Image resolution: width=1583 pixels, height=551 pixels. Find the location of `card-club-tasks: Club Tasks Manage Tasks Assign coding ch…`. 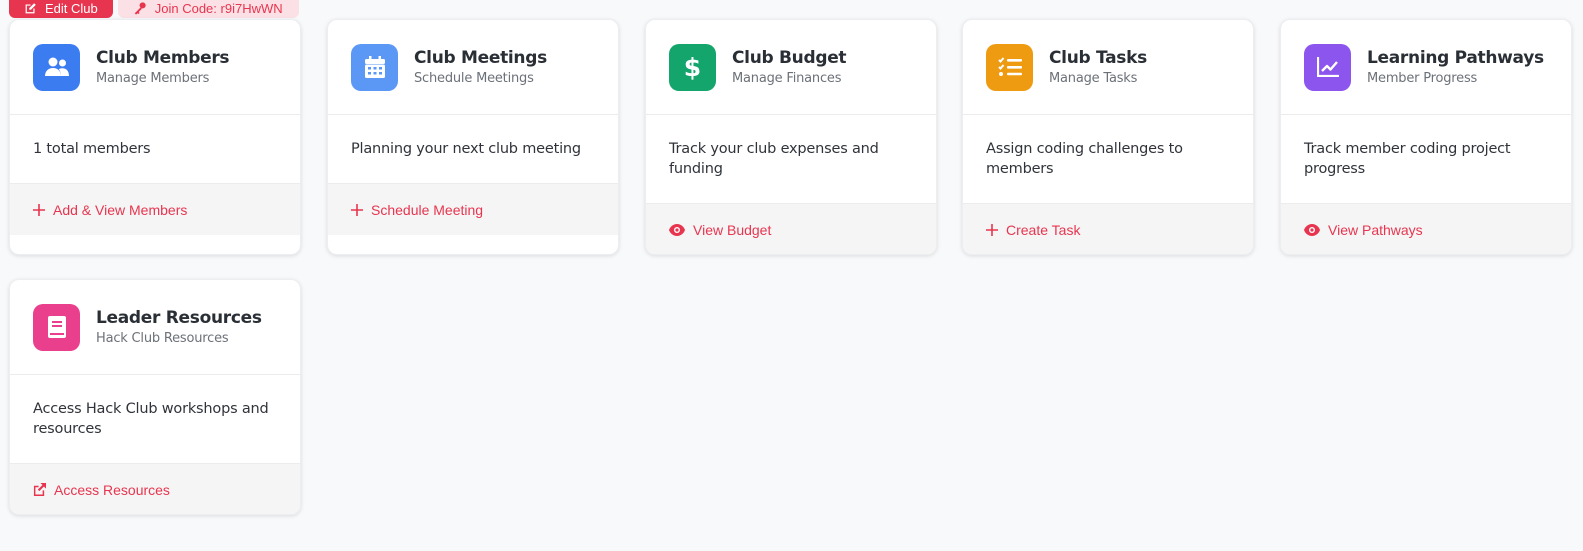

card-club-tasks: Club Tasks Manage Tasks Assign coding ch… is located at coordinates (1108, 137).